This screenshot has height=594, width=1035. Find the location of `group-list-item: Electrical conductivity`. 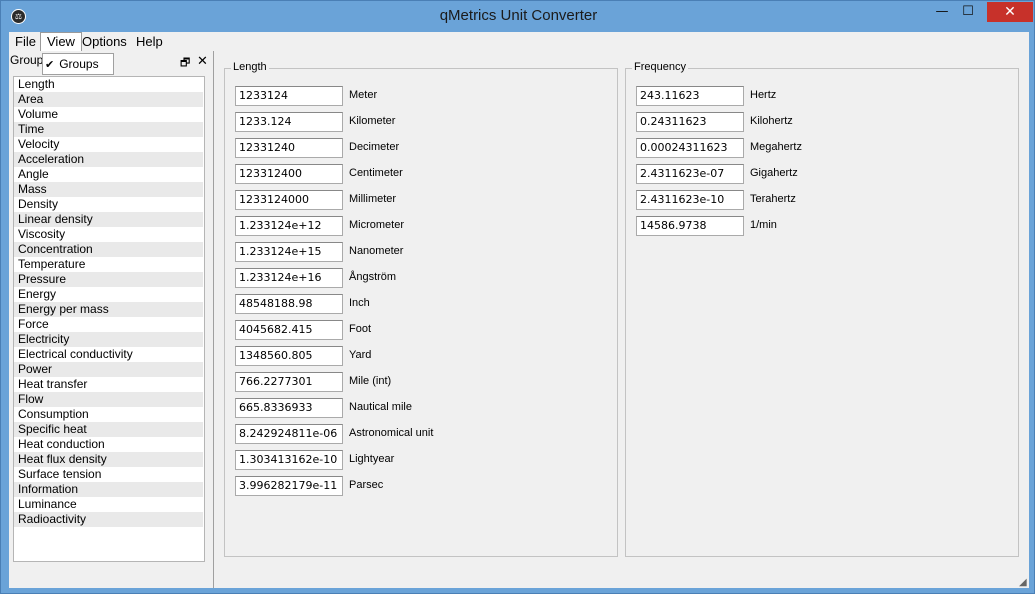

group-list-item: Electrical conductivity is located at coordinates (108, 354).